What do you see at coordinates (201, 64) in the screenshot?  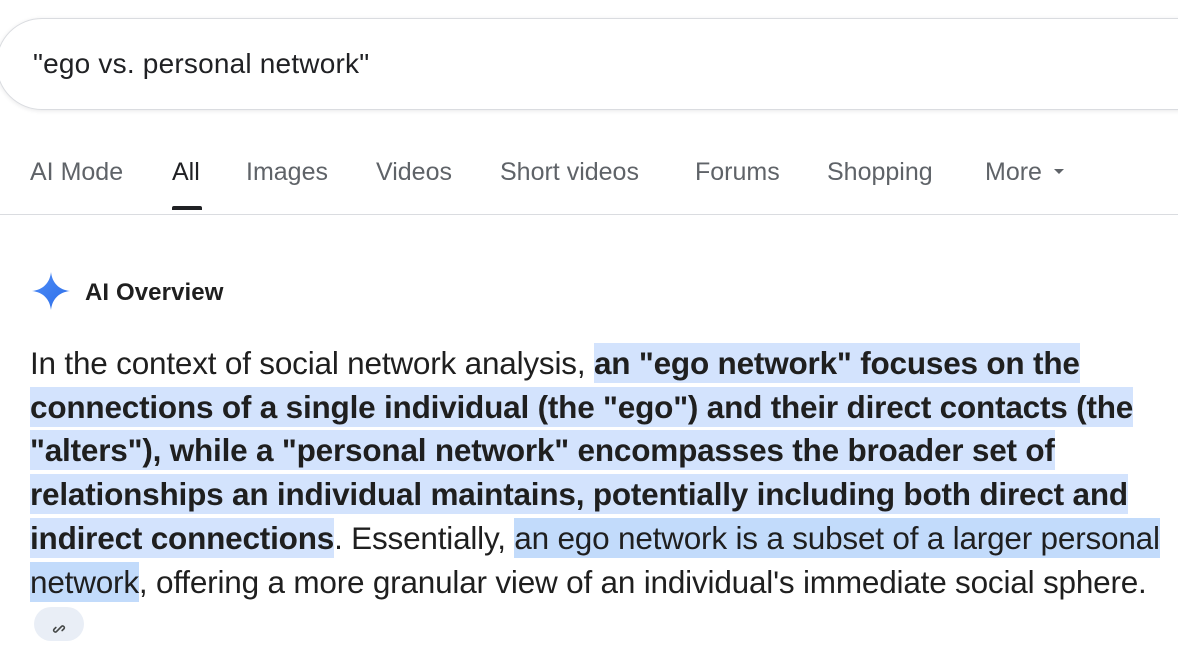 I see `search-input: "ego vs. personal network"` at bounding box center [201, 64].